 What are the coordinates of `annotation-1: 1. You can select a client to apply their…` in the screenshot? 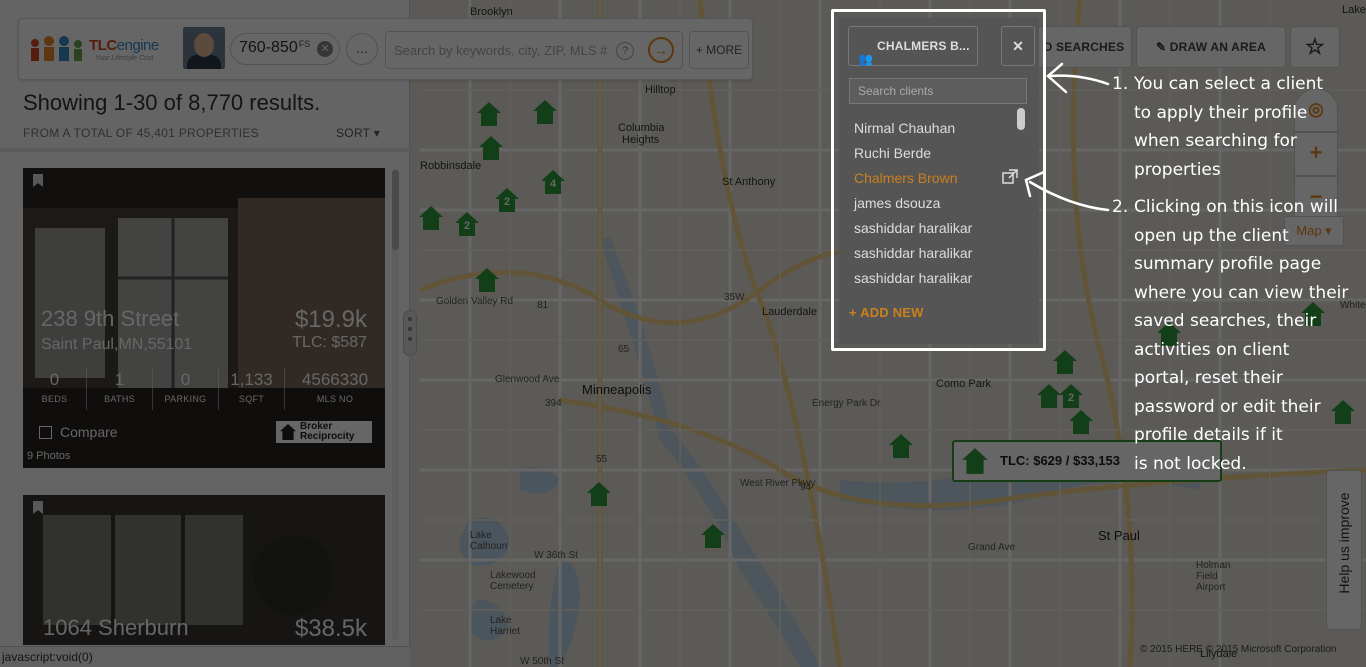 It's located at (1232, 127).